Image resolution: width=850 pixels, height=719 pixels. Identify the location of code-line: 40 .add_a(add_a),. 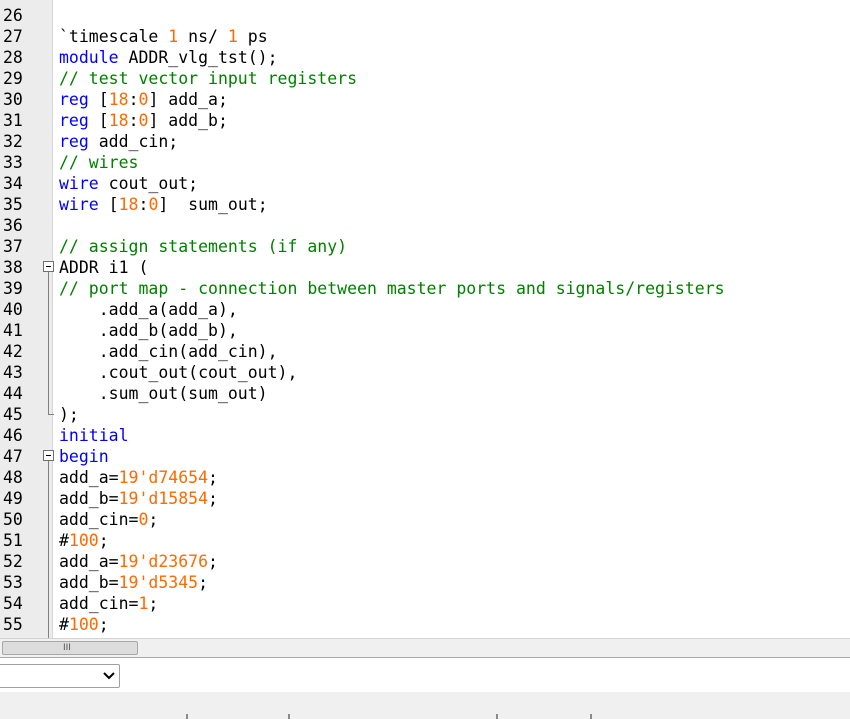
(425, 309).